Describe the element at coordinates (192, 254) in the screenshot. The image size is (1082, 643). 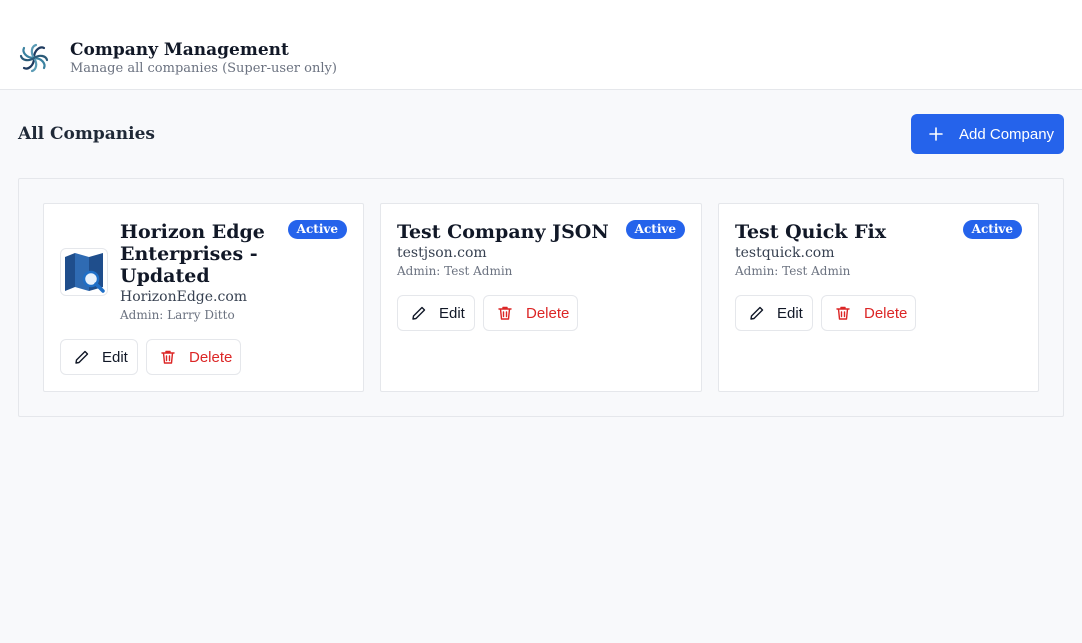
I see `company-name: Horizon Edge Enterprises - Updated` at that location.